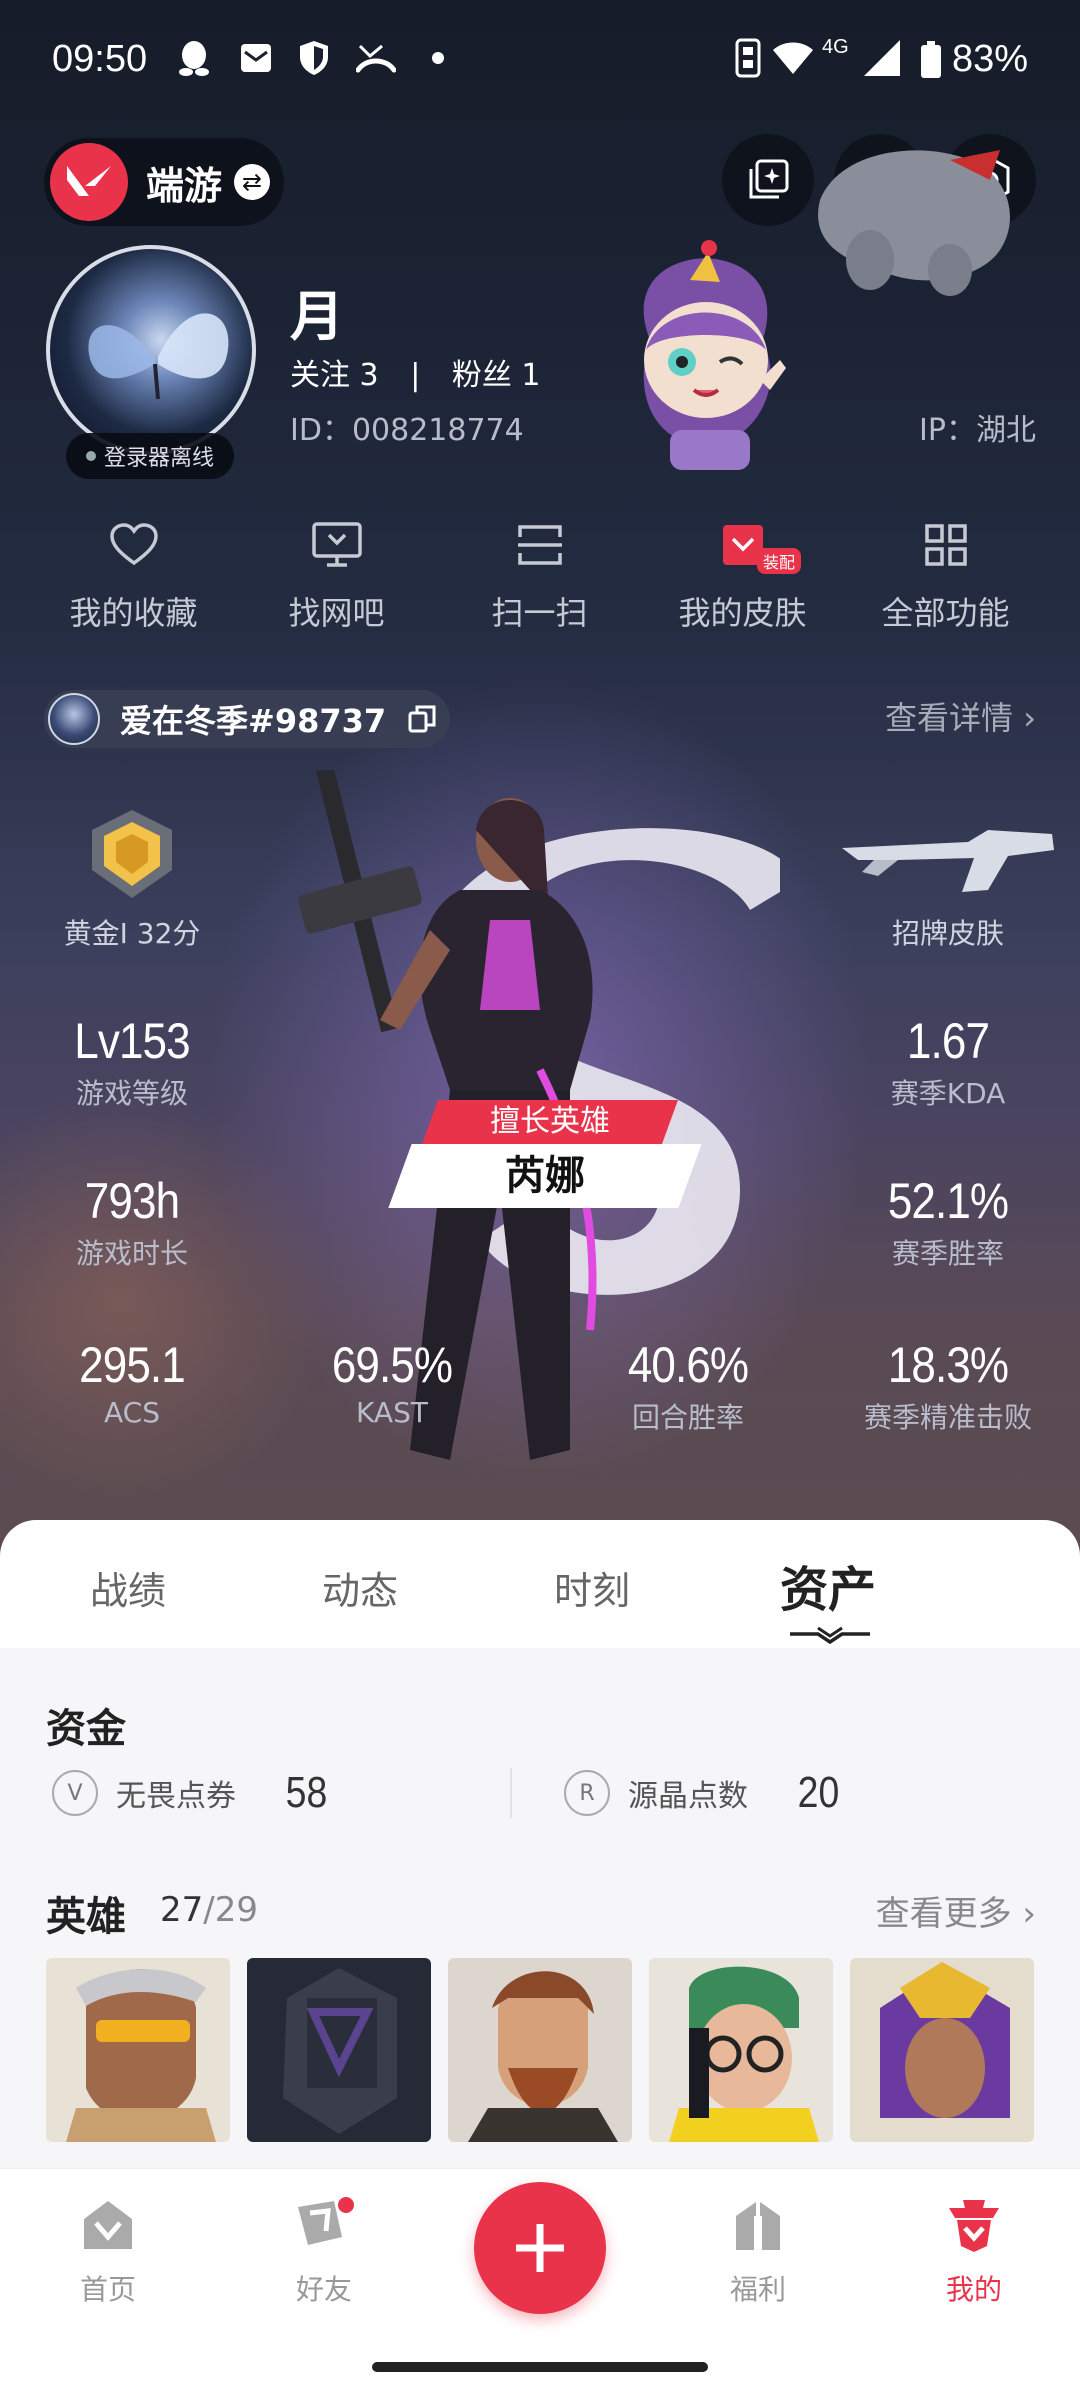 The height and width of the screenshot is (2400, 1080). What do you see at coordinates (1029, 718) in the screenshot?
I see `chevron-right-icon: ›` at bounding box center [1029, 718].